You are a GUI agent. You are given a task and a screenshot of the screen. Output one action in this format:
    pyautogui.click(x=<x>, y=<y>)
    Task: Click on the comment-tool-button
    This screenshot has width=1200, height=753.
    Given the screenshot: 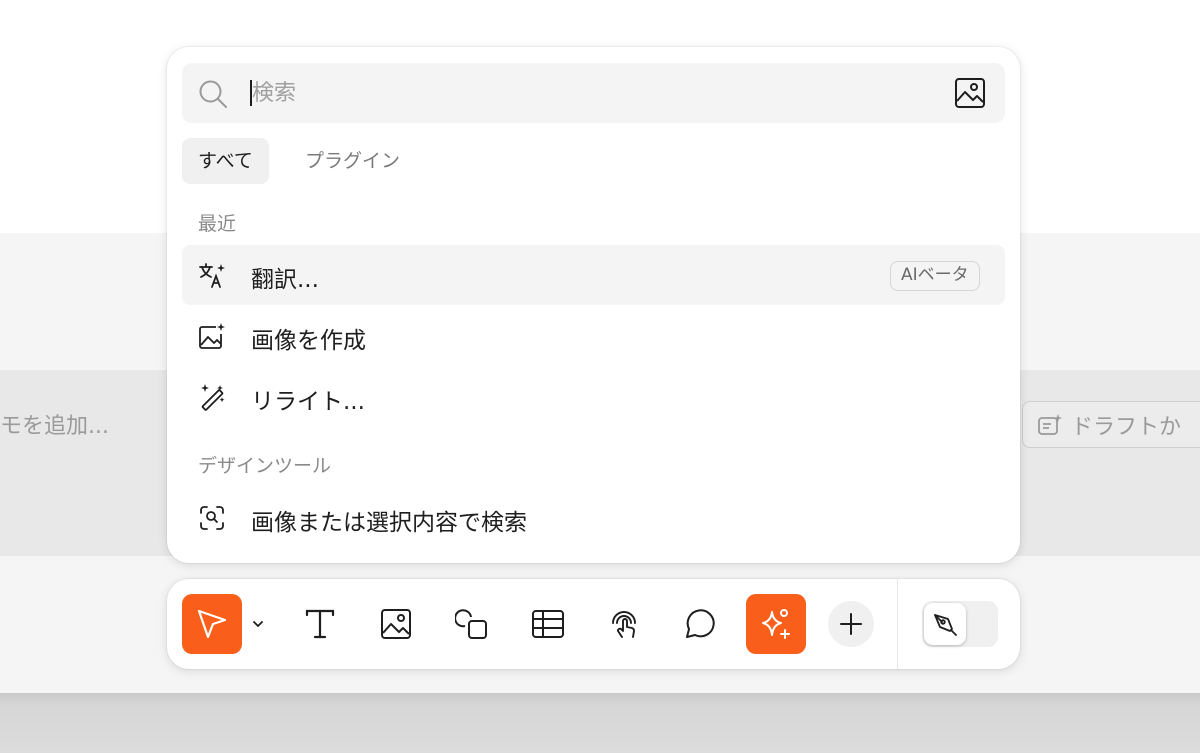 What is the action you would take?
    pyautogui.click(x=700, y=624)
    